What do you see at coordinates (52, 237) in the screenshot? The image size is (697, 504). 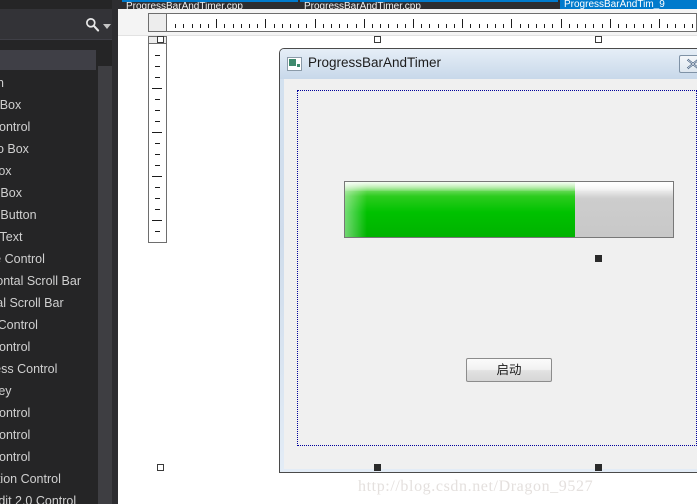 I see `toolbox-item: c Text` at bounding box center [52, 237].